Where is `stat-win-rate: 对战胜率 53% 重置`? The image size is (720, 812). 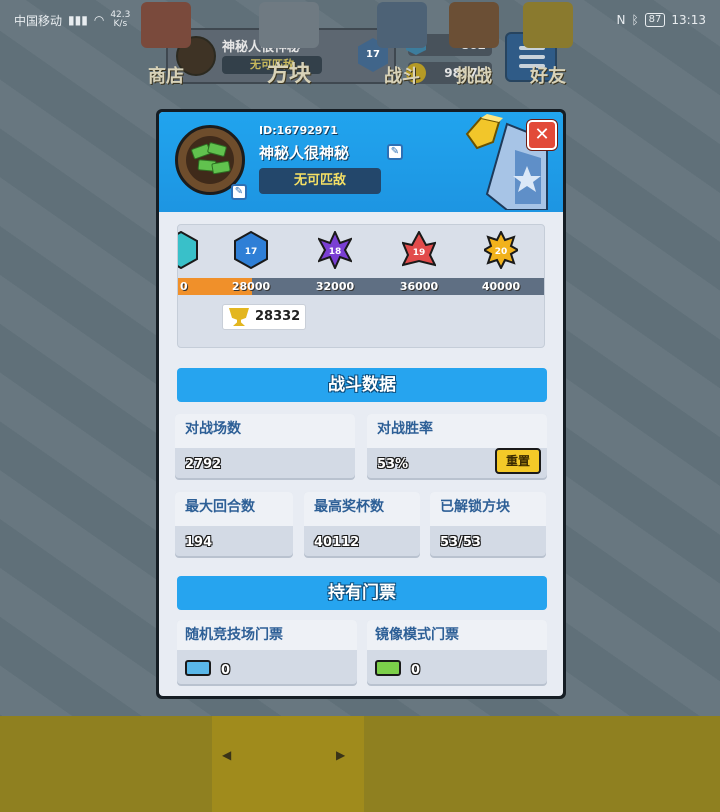
stat-win-rate: 对战胜率 53% 重置 is located at coordinates (457, 446).